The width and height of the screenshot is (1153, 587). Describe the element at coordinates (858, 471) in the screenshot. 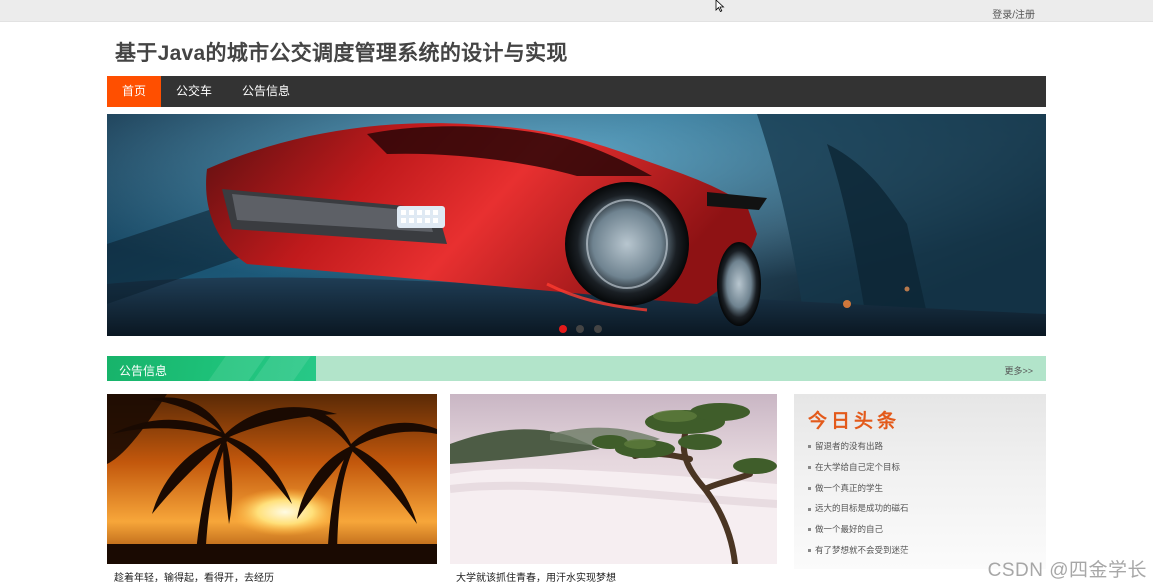

I see `headline-item: 在大学给自己定个目标` at that location.